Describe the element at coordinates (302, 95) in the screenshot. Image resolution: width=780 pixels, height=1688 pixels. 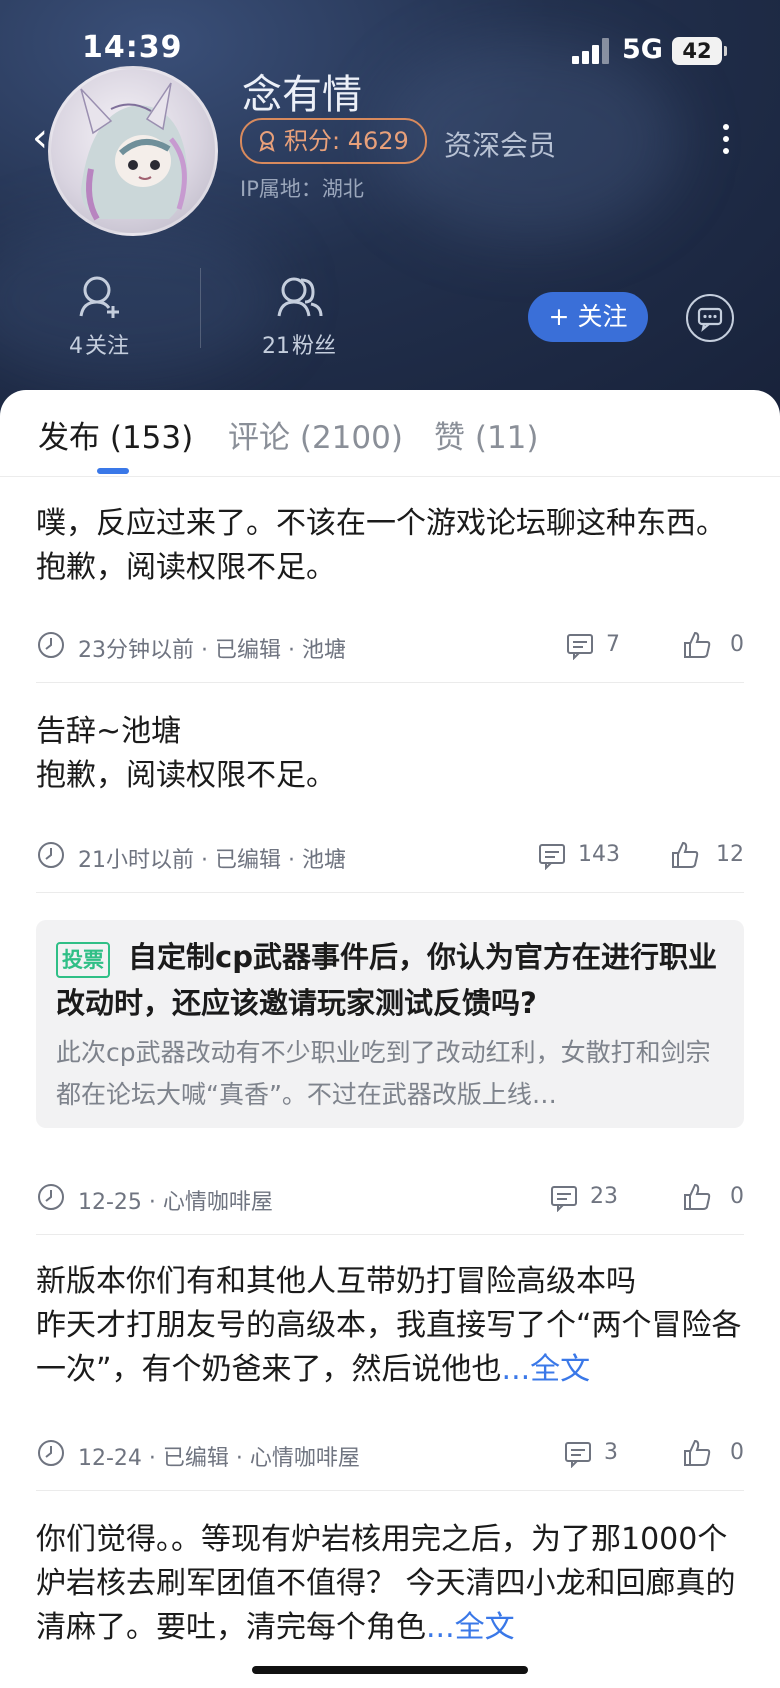
I see `username: 念有情` at that location.